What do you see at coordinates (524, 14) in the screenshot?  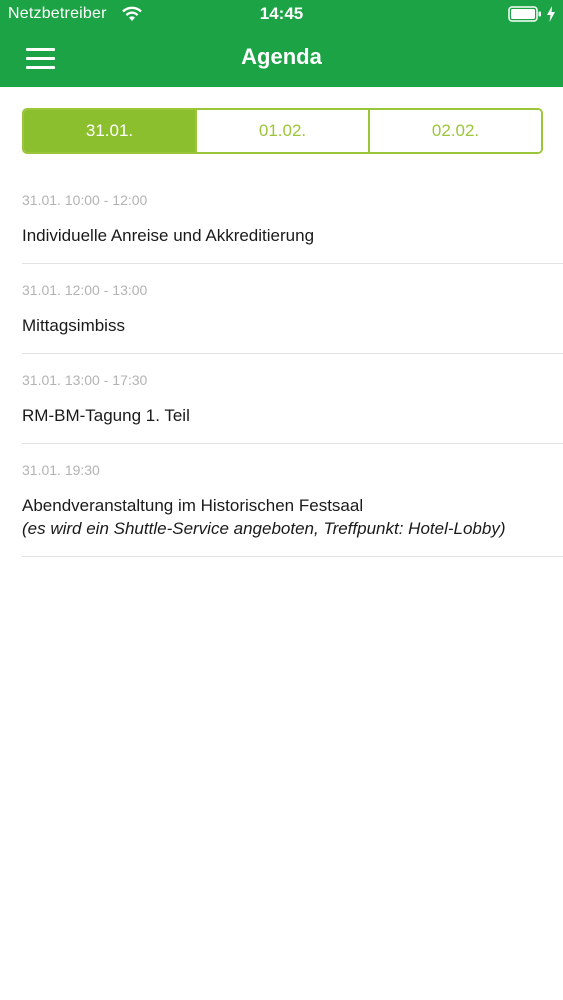 I see `battery-full-icon` at bounding box center [524, 14].